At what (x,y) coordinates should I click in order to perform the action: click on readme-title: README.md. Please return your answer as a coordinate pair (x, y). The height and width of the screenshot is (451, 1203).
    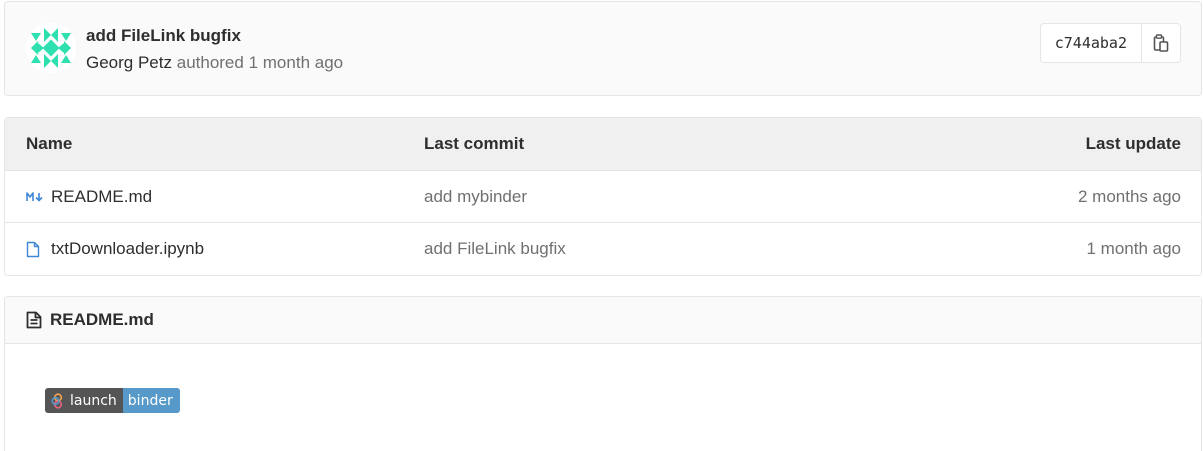
    Looking at the image, I should click on (102, 320).